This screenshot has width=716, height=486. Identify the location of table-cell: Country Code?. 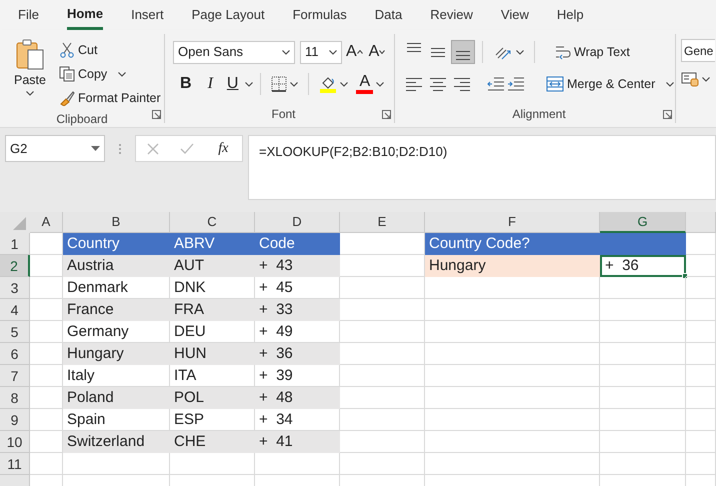
(512, 244).